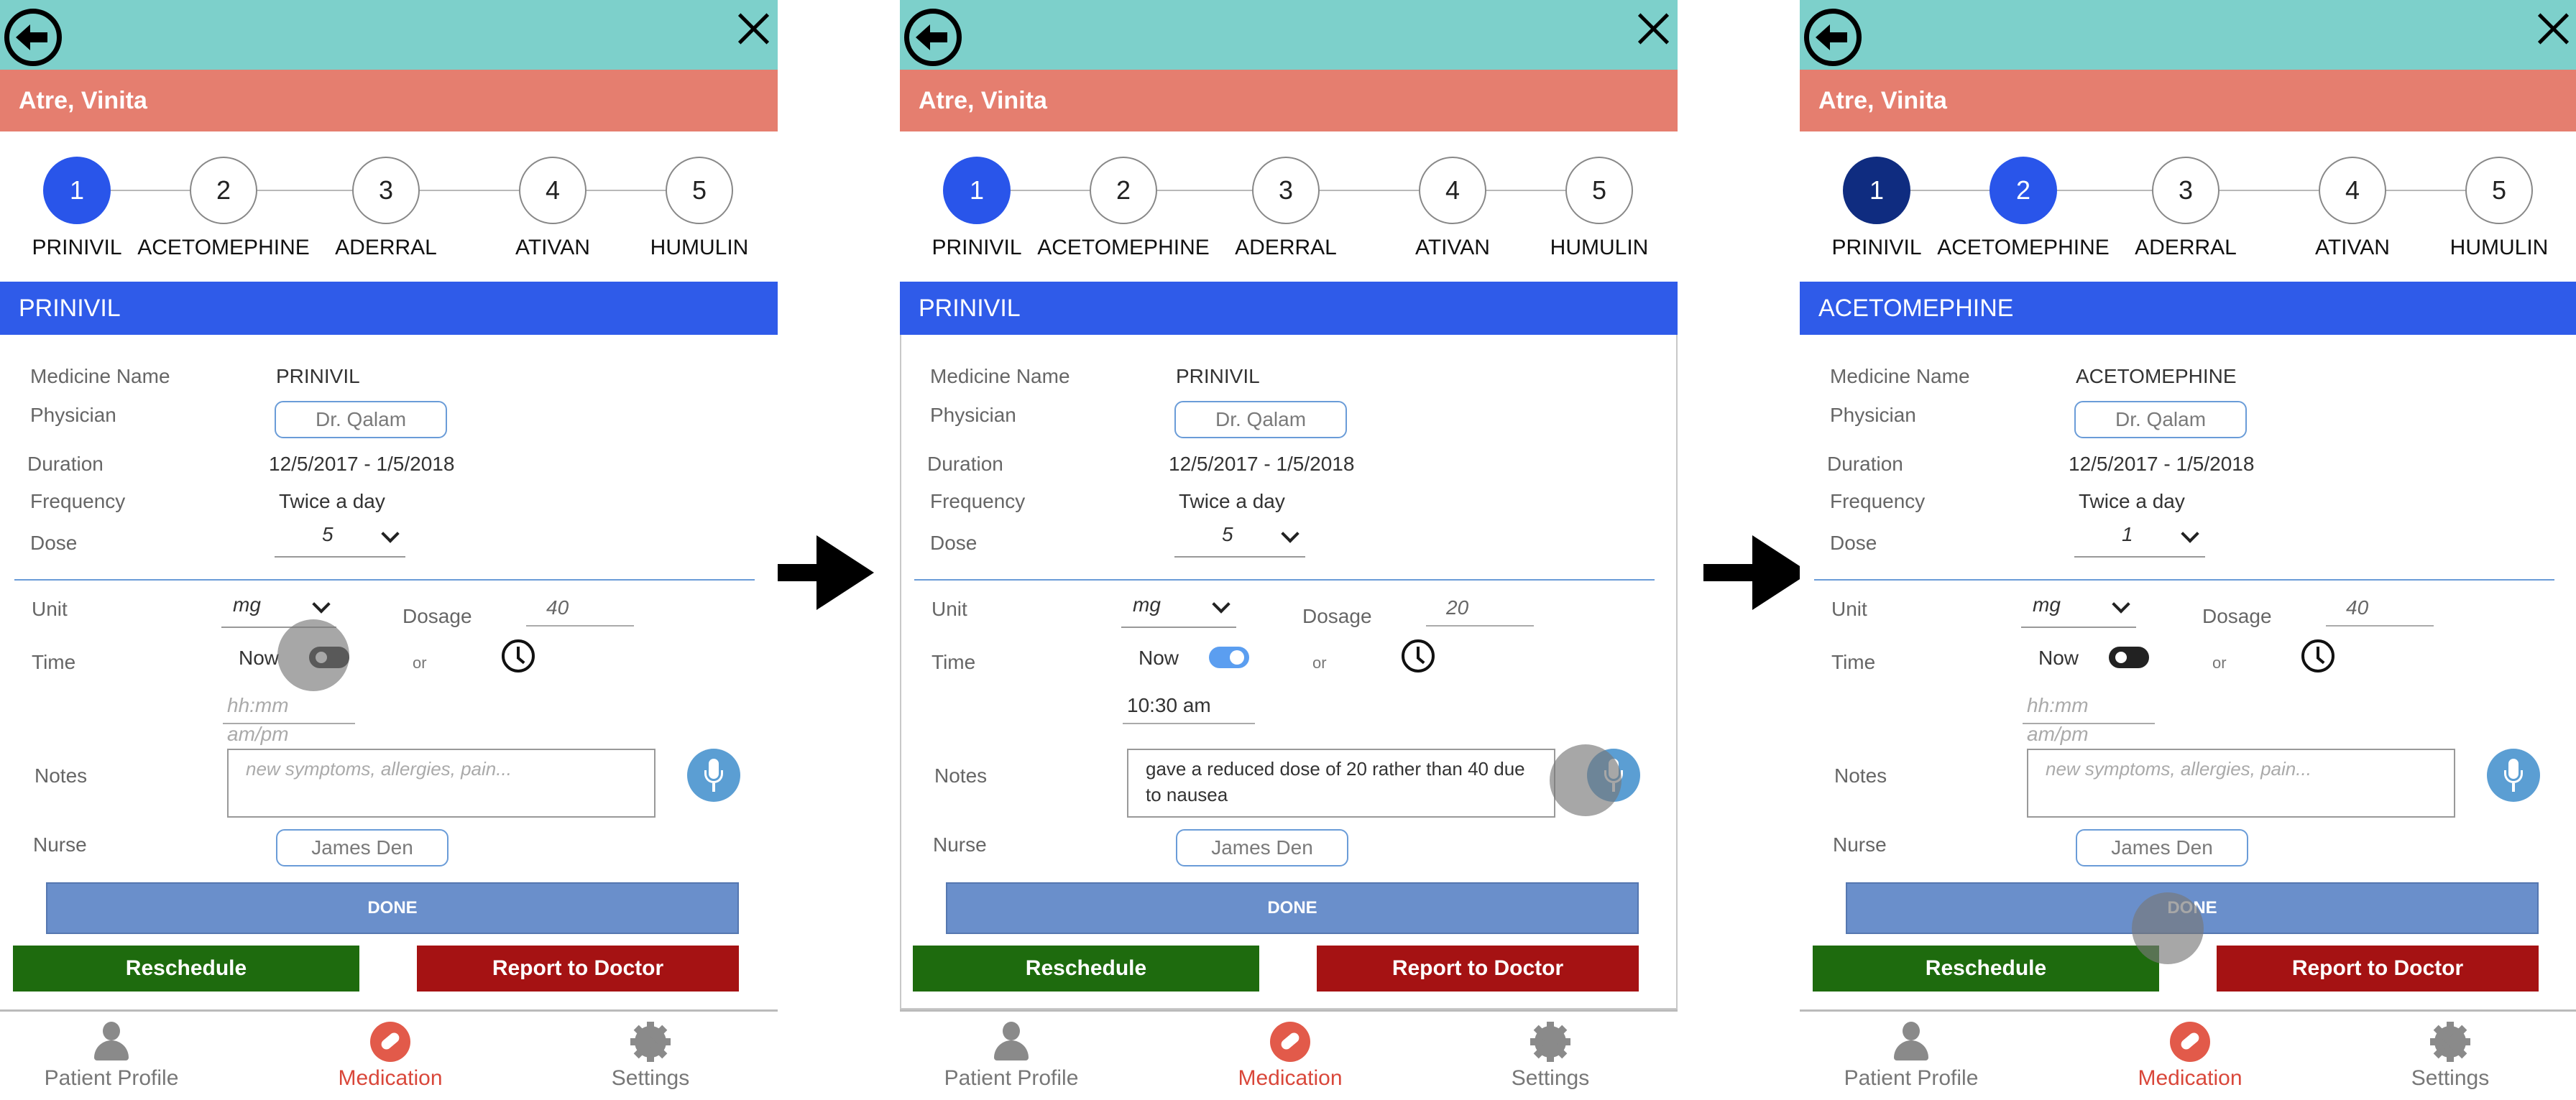 This screenshot has width=2576, height=1100. Describe the element at coordinates (1290, 1042) in the screenshot. I see `medication-icon` at that location.